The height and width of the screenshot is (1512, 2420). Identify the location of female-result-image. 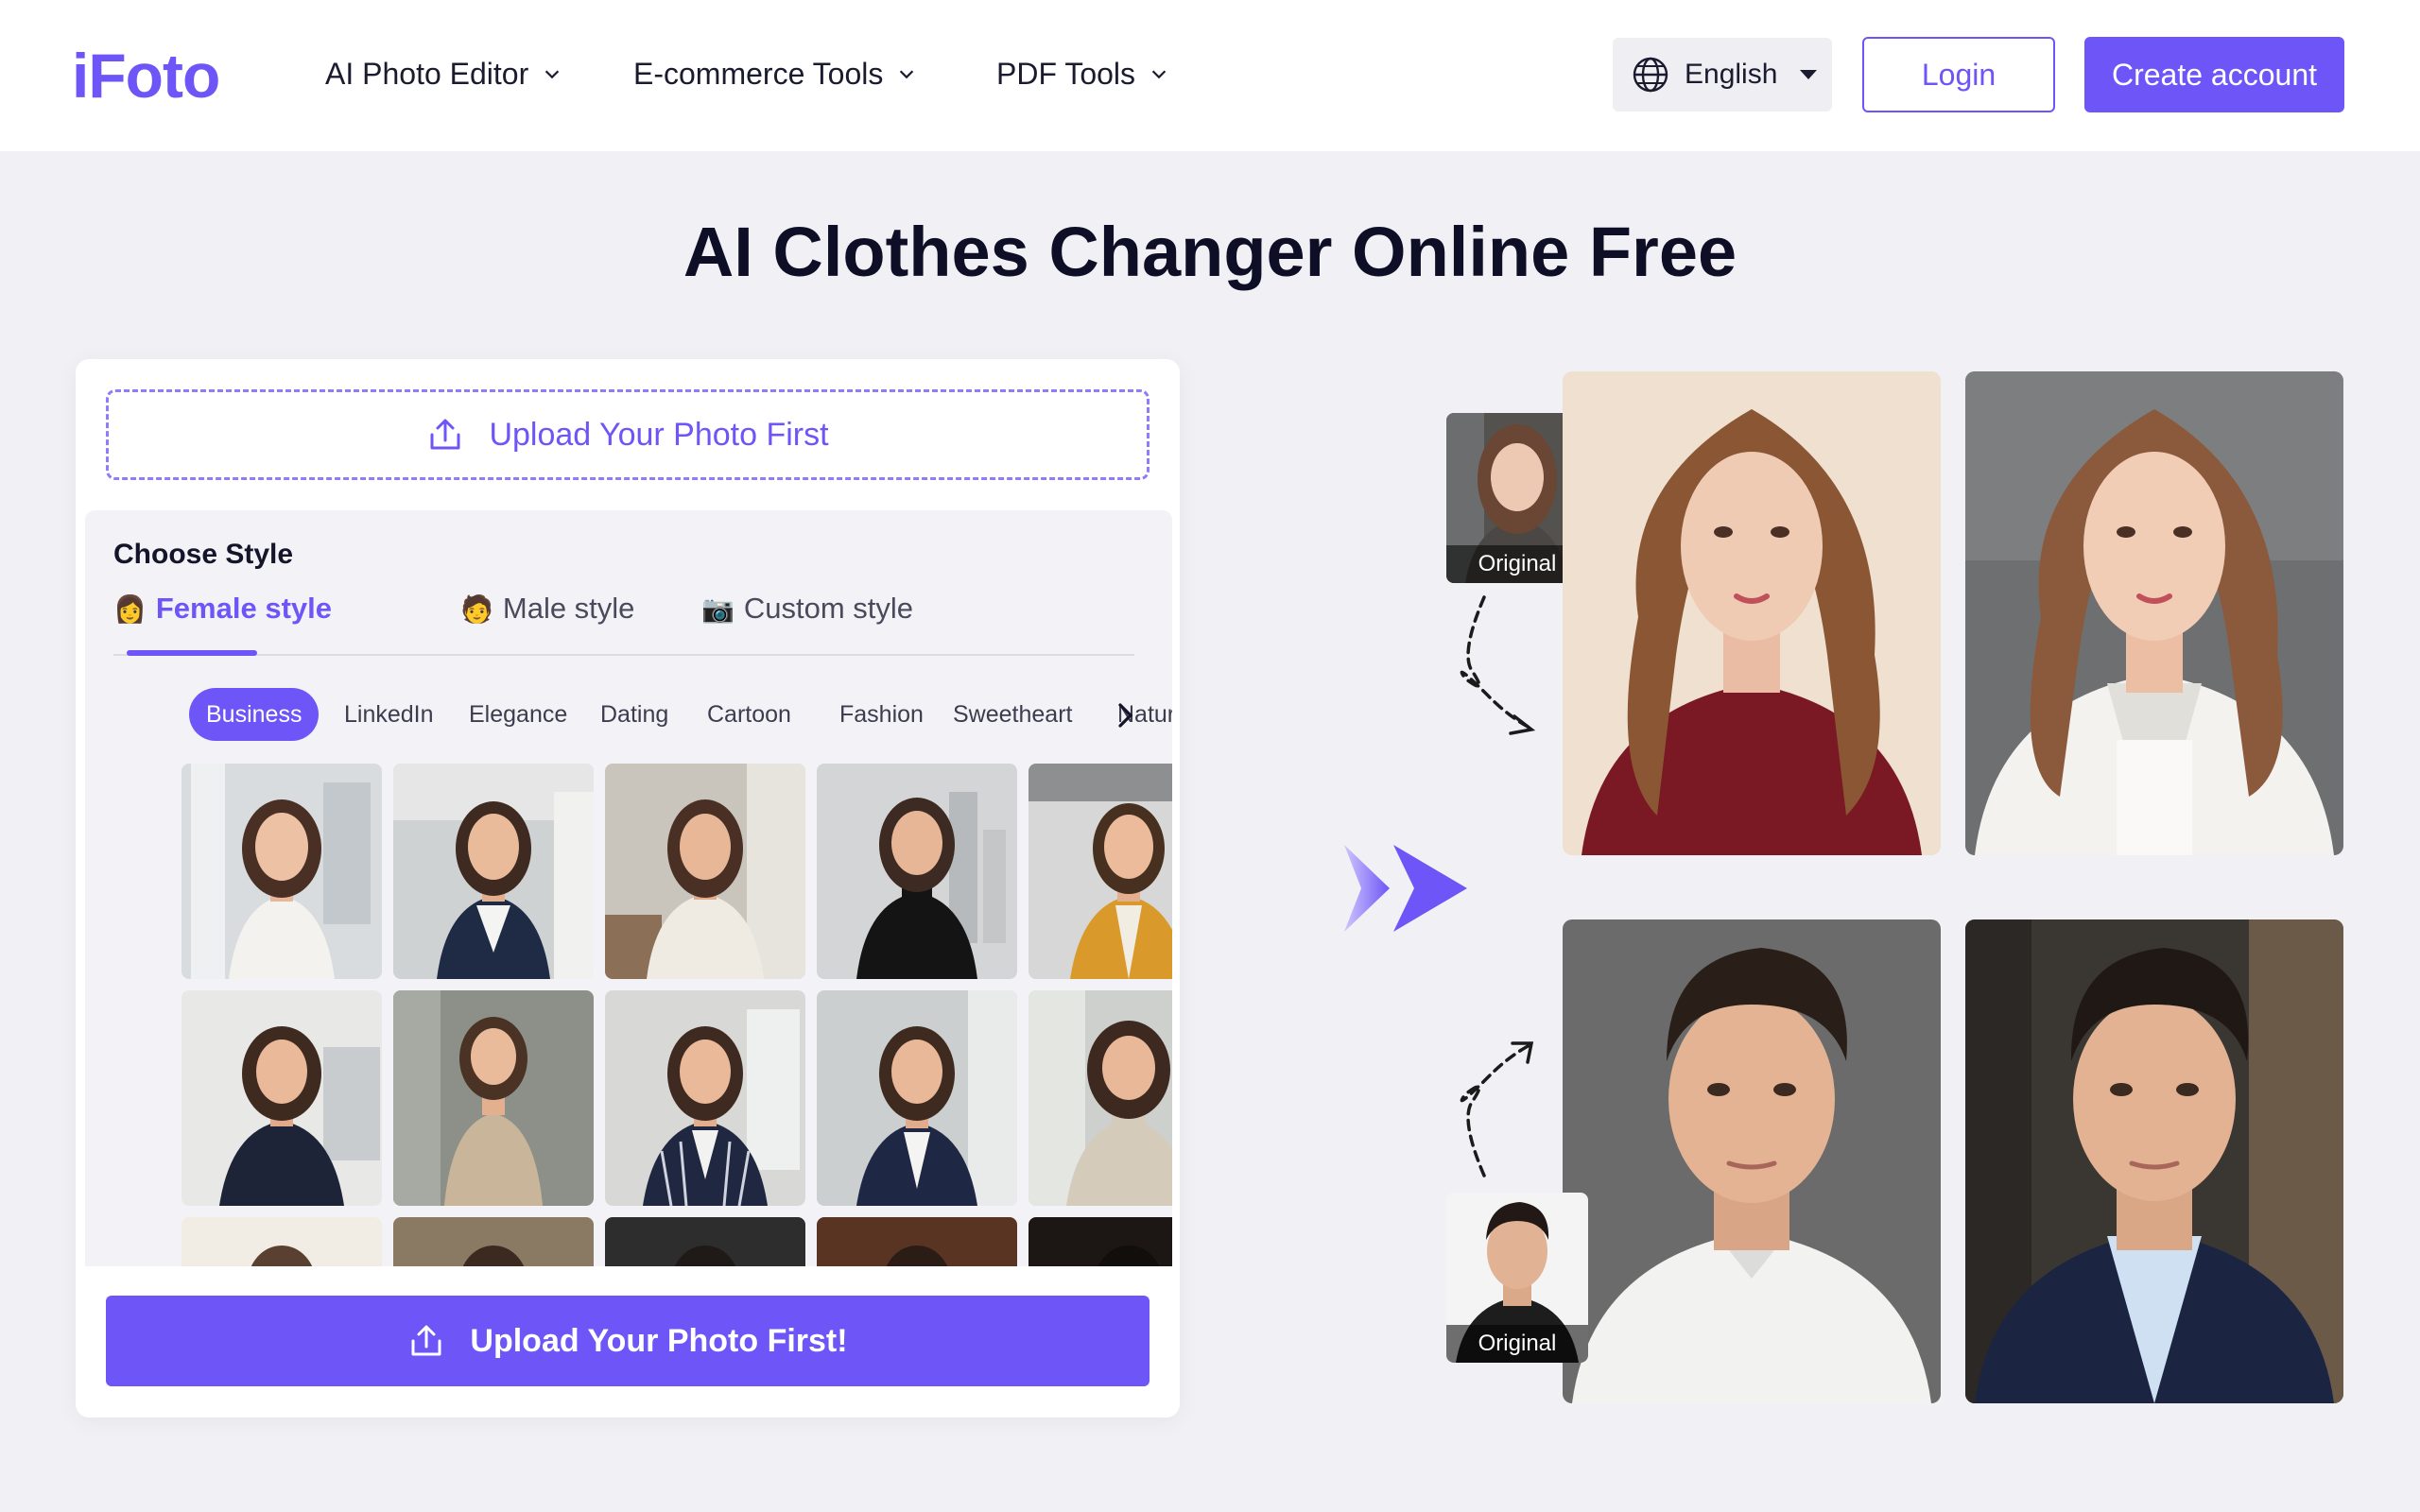
(2154, 613).